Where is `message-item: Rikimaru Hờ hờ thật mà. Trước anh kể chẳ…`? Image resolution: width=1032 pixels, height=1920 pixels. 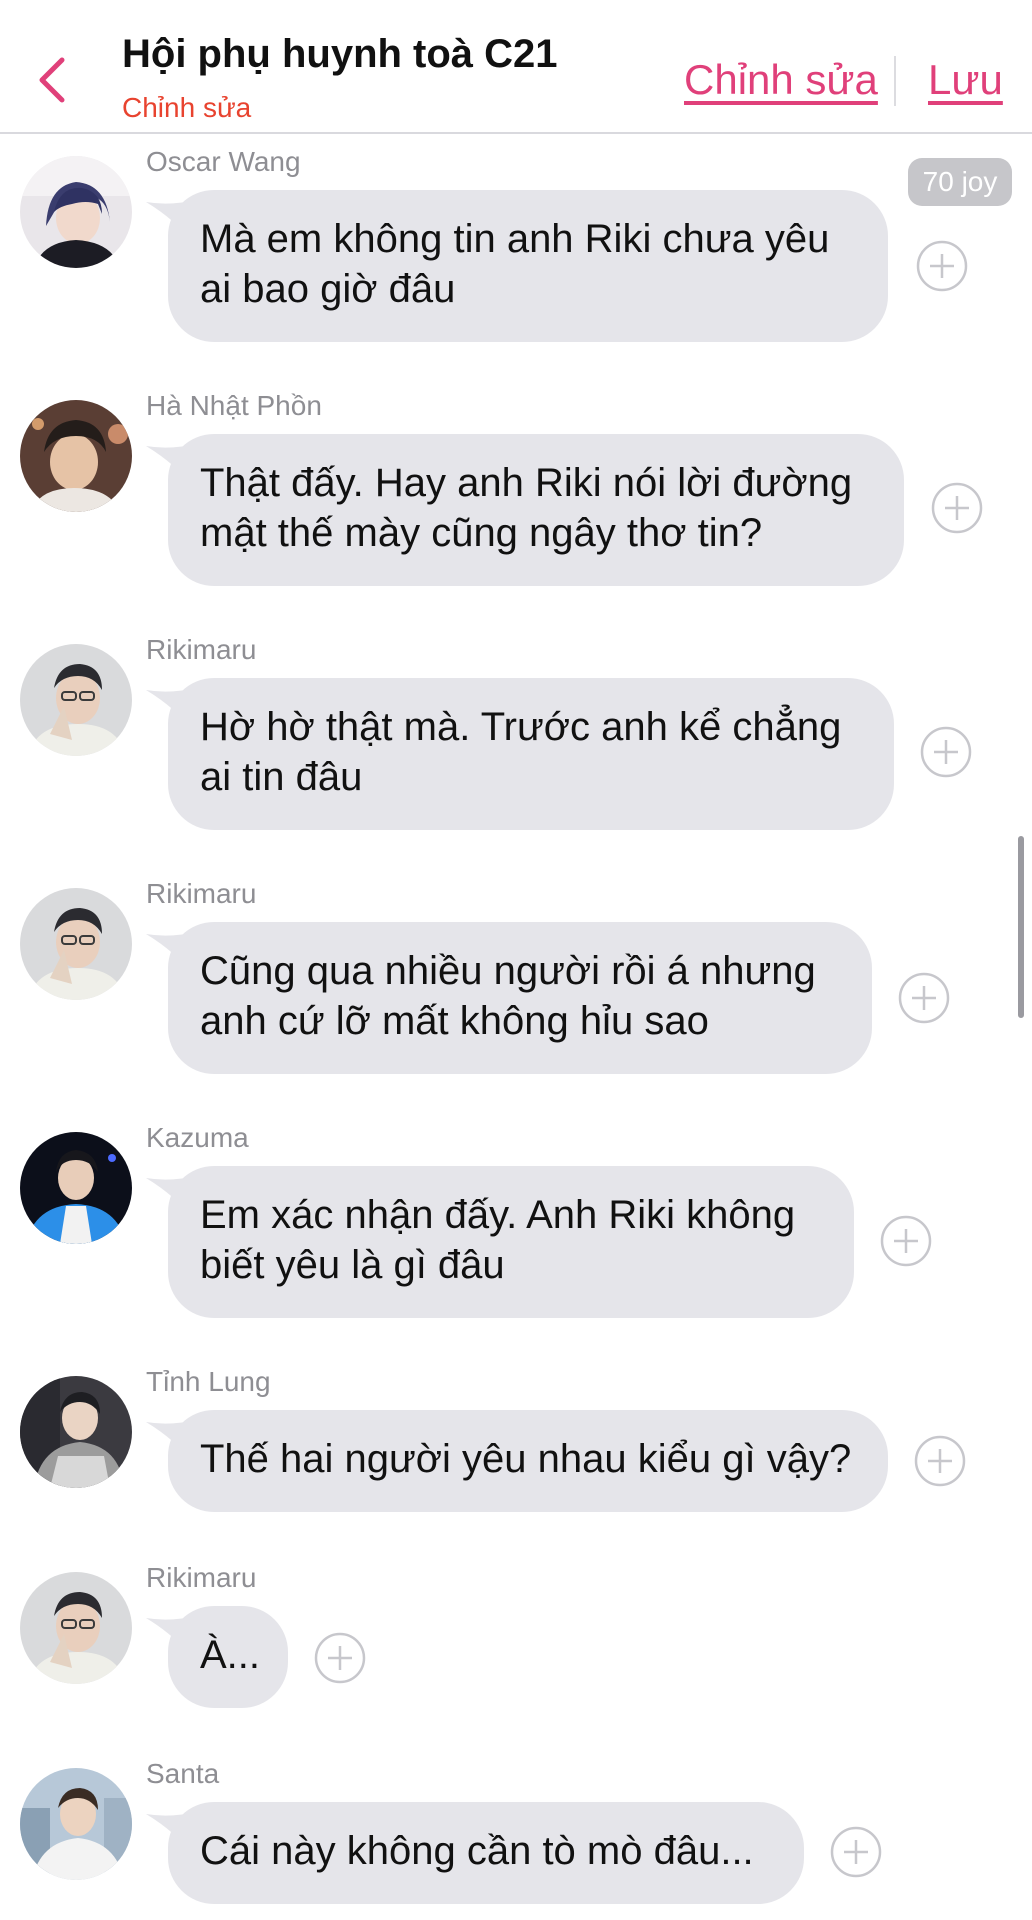
message-item: Rikimaru Hờ hờ thật mà. Trước anh kể chẳ… is located at coordinates (516, 734).